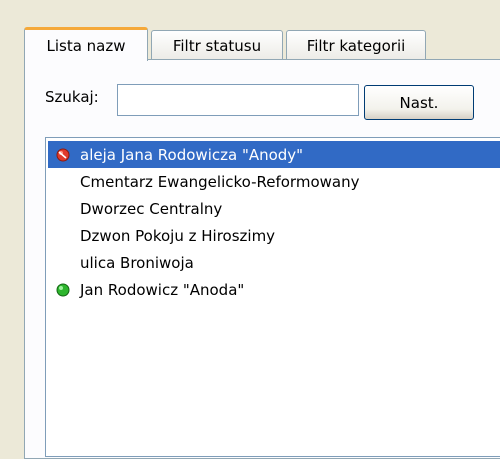 This screenshot has width=500, height=459. I want to click on tab-lista-nazw: Lista nazw, so click(86, 44).